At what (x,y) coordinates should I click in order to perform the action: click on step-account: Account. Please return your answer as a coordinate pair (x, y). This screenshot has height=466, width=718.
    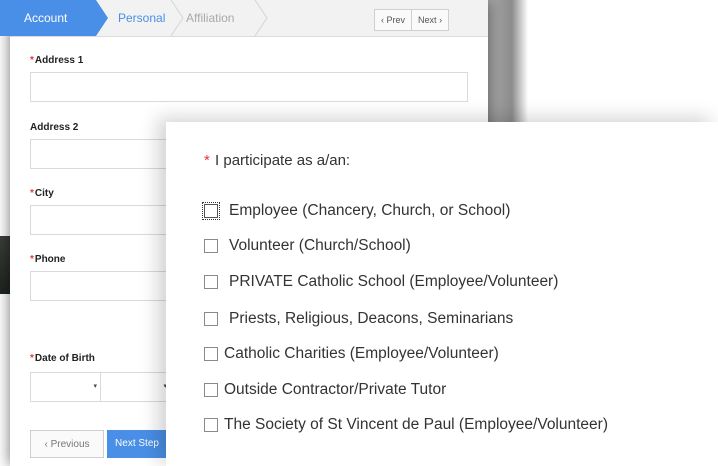
    Looking at the image, I should click on (54, 18).